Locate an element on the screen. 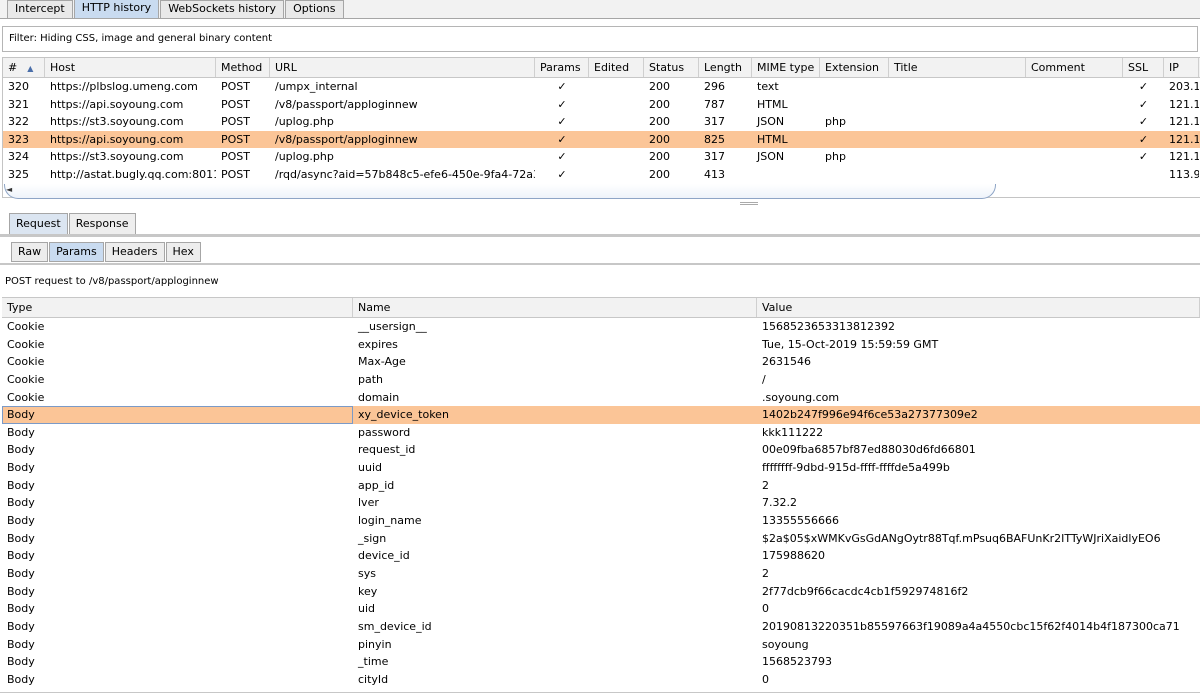 This screenshot has height=700, width=1200. cell-length: 296 is located at coordinates (714, 86).